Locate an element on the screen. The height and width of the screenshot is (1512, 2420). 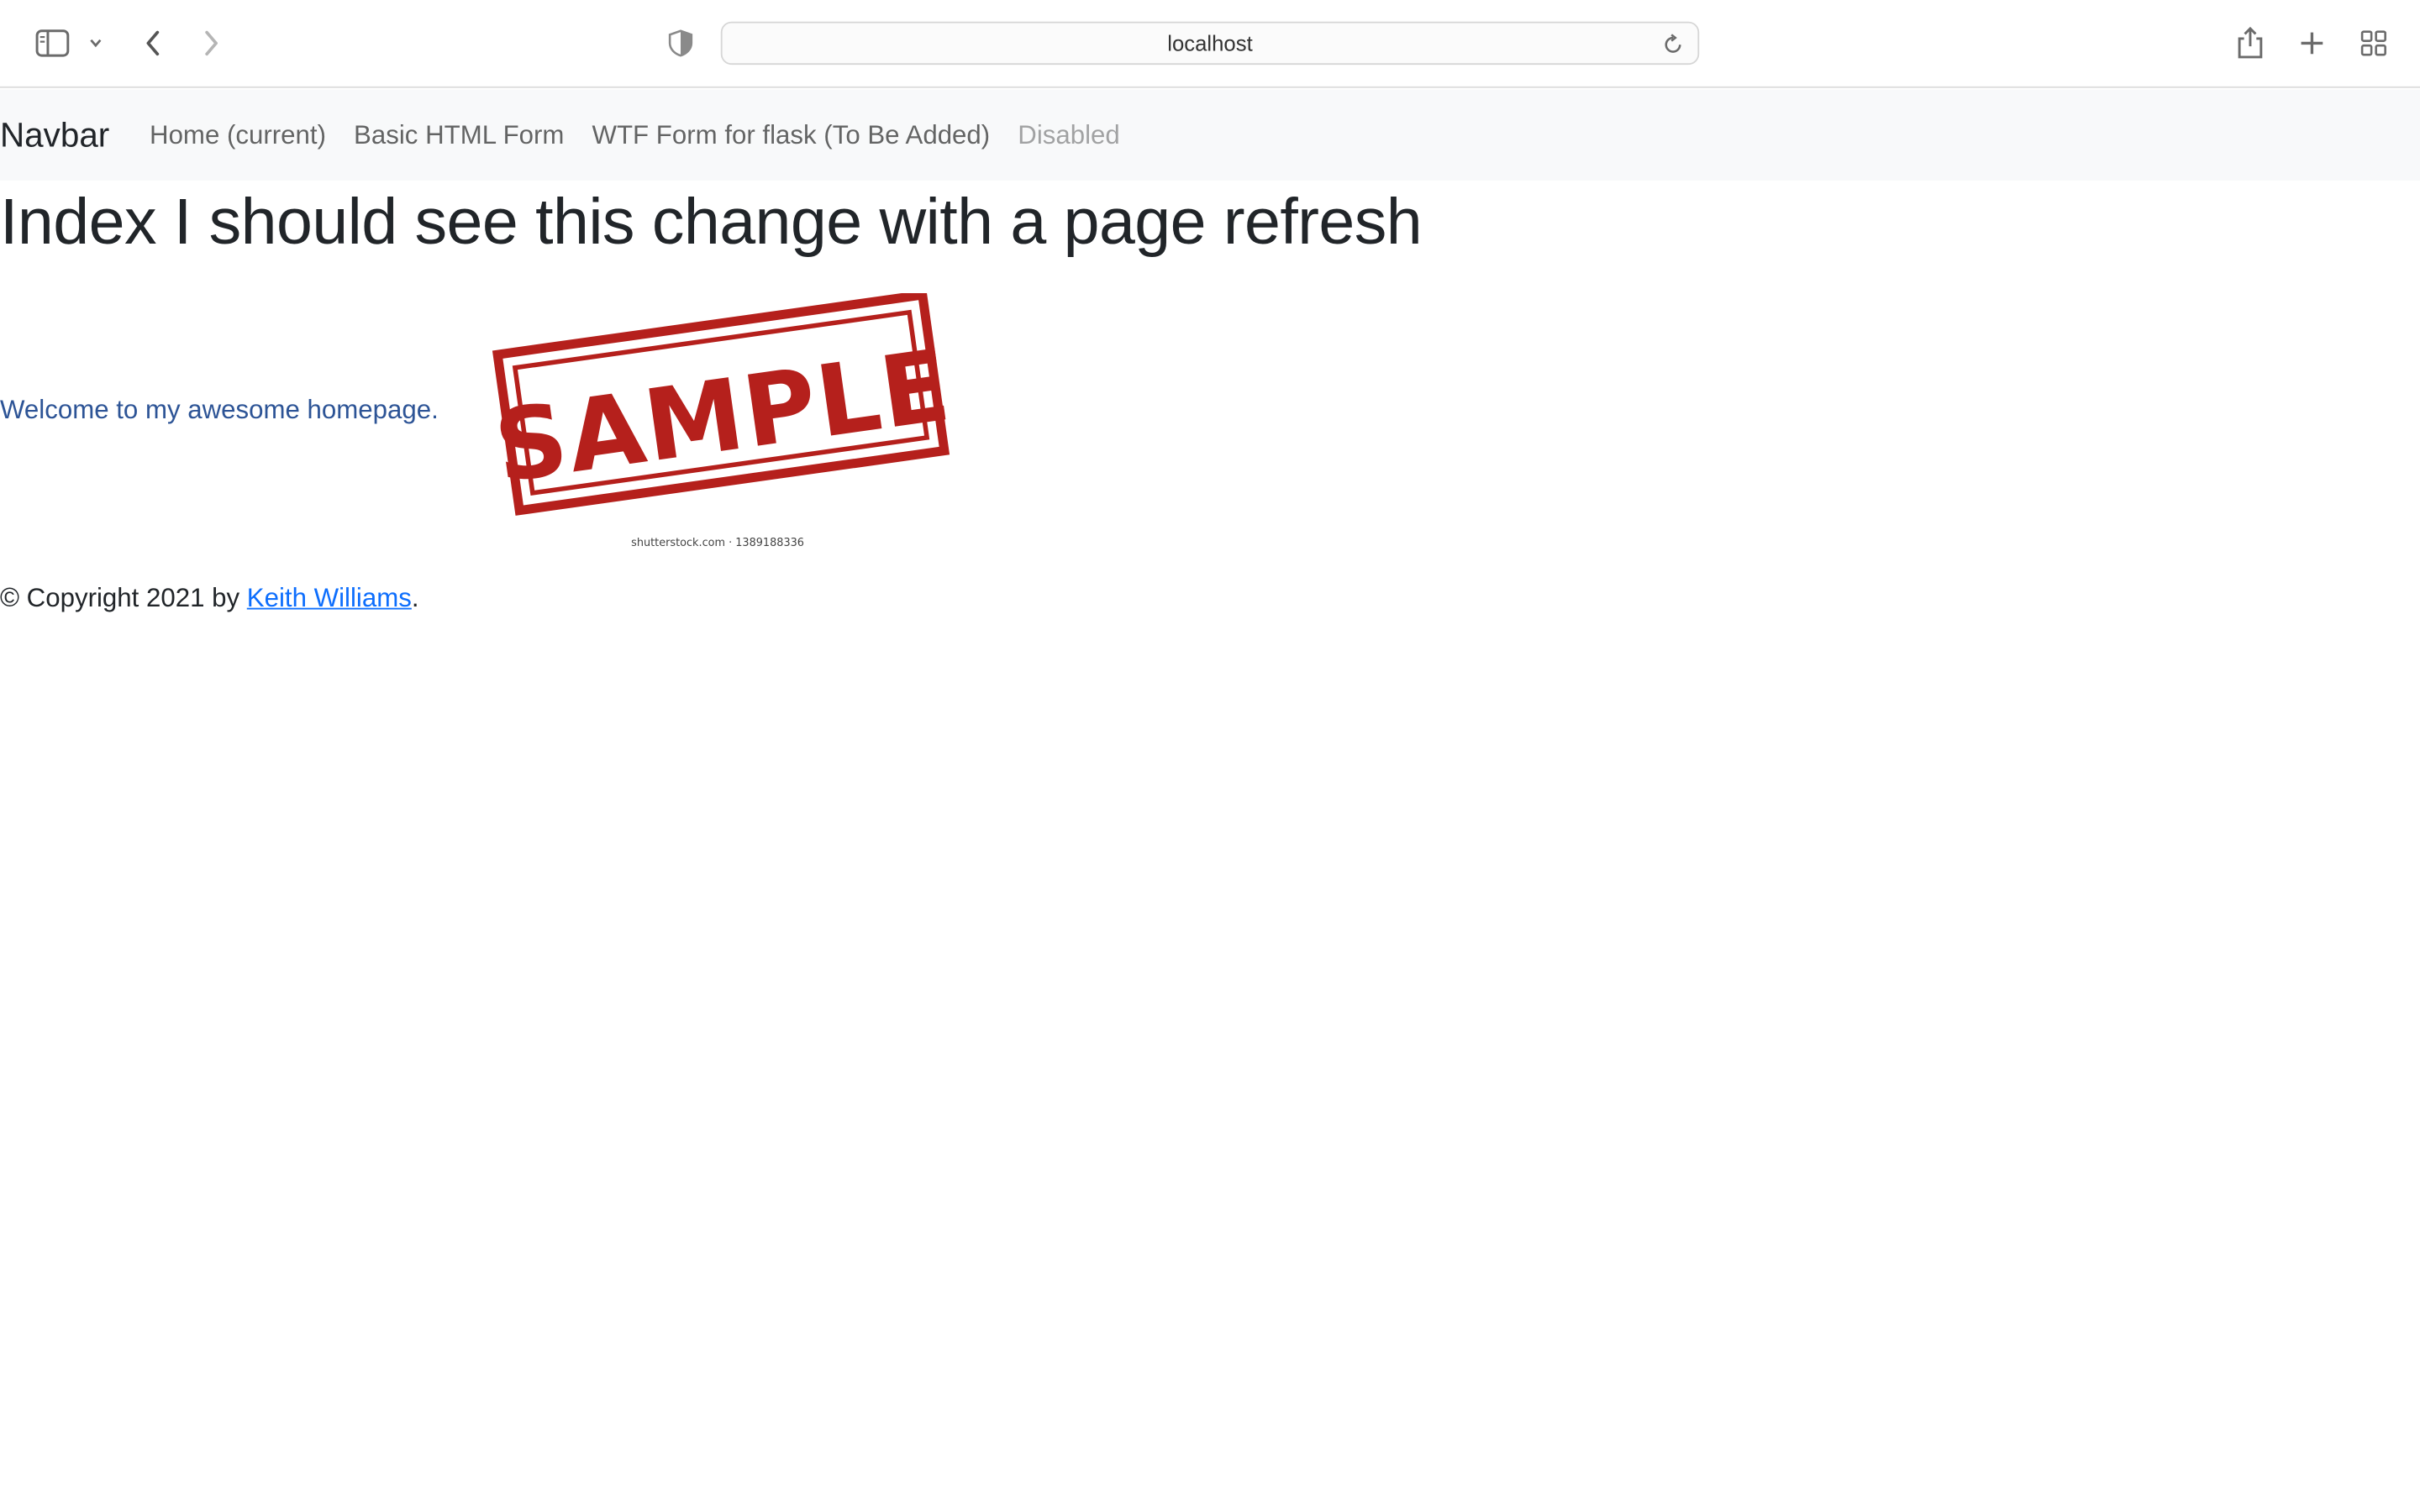
chevron-down-icon is located at coordinates (96, 43).